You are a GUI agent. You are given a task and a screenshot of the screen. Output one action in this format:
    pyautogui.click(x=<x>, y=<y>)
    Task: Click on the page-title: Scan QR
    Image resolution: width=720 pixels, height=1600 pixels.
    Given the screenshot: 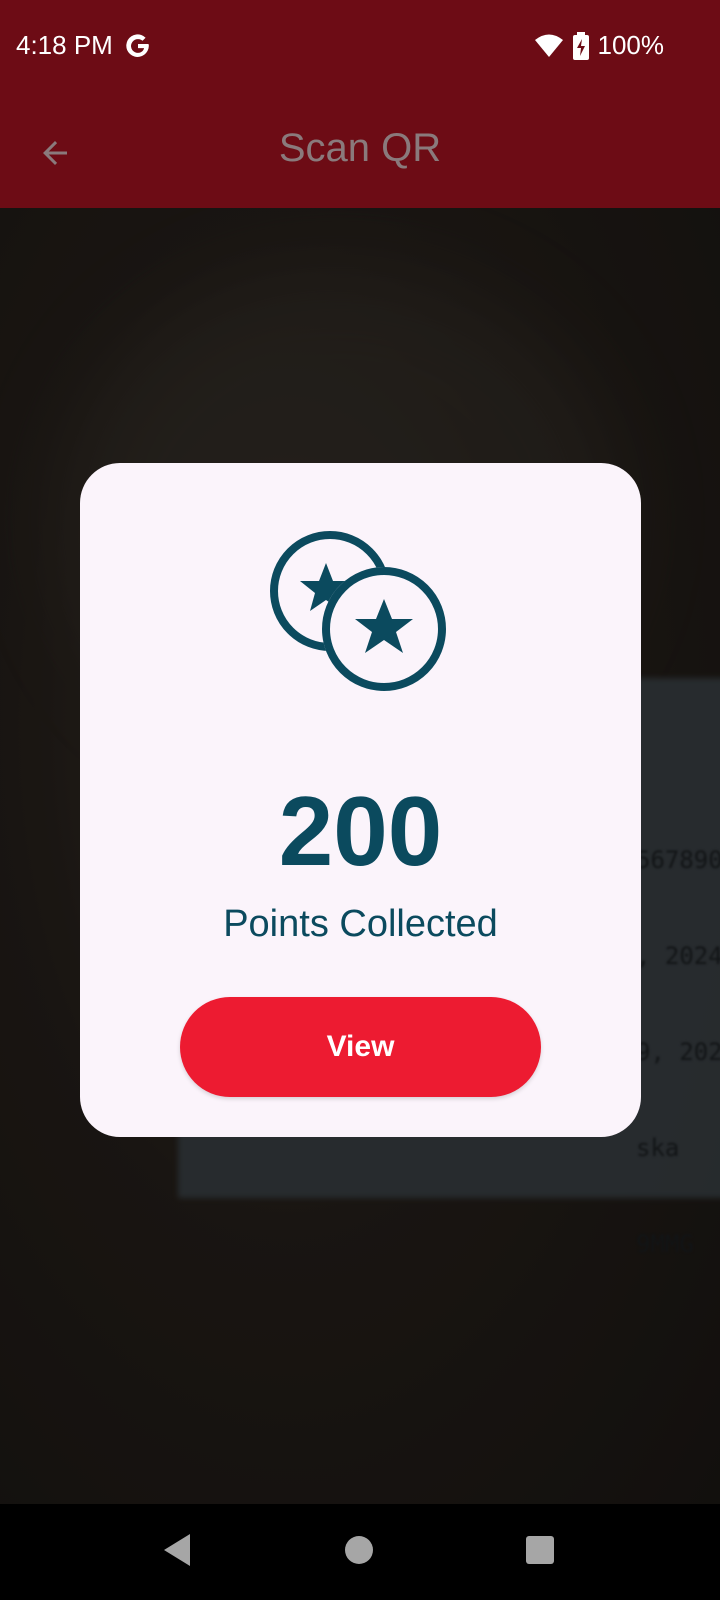 What is the action you would take?
    pyautogui.click(x=360, y=148)
    